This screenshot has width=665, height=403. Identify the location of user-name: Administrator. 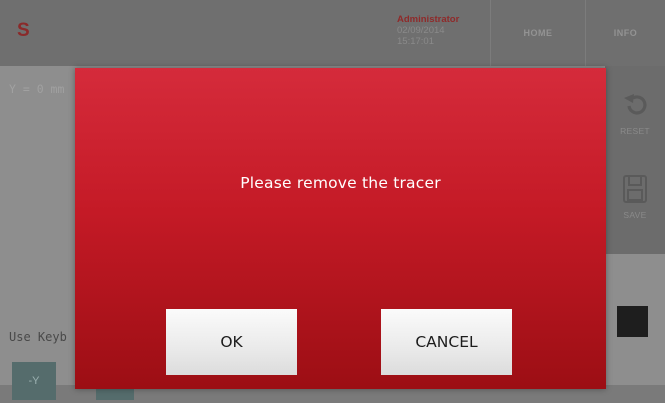
(428, 19).